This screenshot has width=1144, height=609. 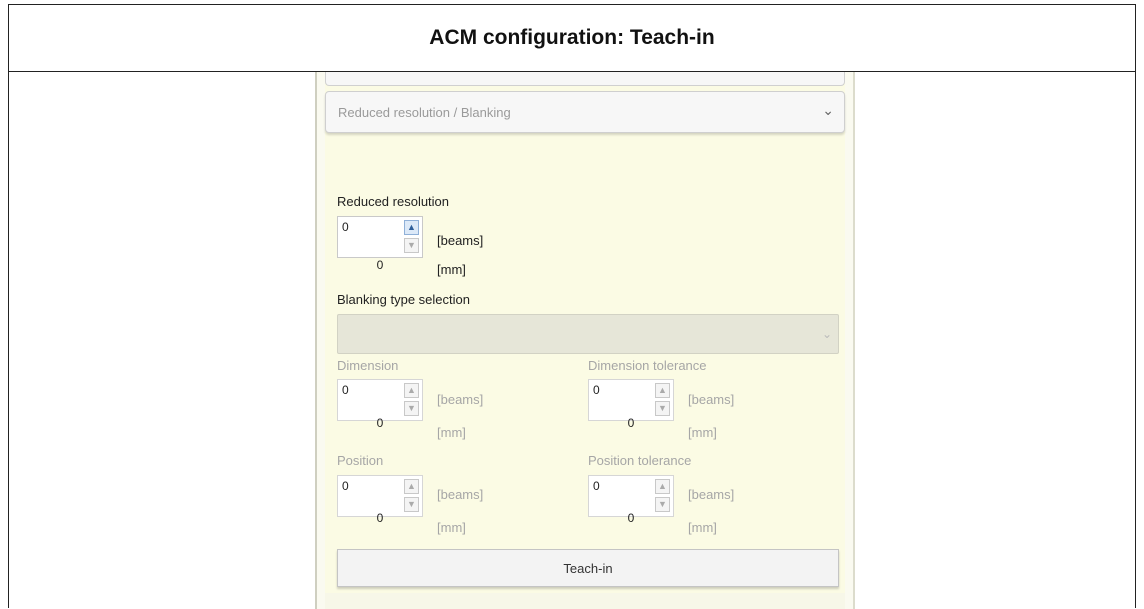 What do you see at coordinates (631, 518) in the screenshot?
I see `position-tolerance-mm-value: 0` at bounding box center [631, 518].